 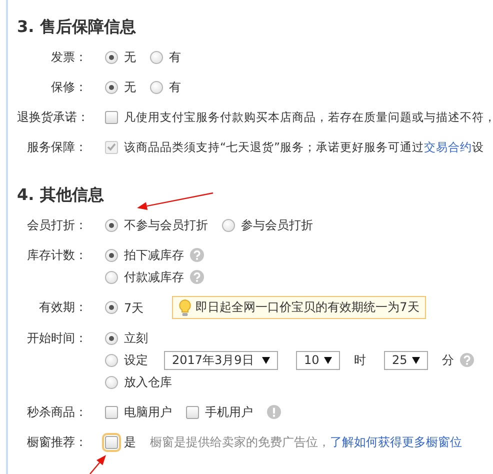 What do you see at coordinates (221, 360) in the screenshot?
I see `dropdown: 2017年3月9日` at bounding box center [221, 360].